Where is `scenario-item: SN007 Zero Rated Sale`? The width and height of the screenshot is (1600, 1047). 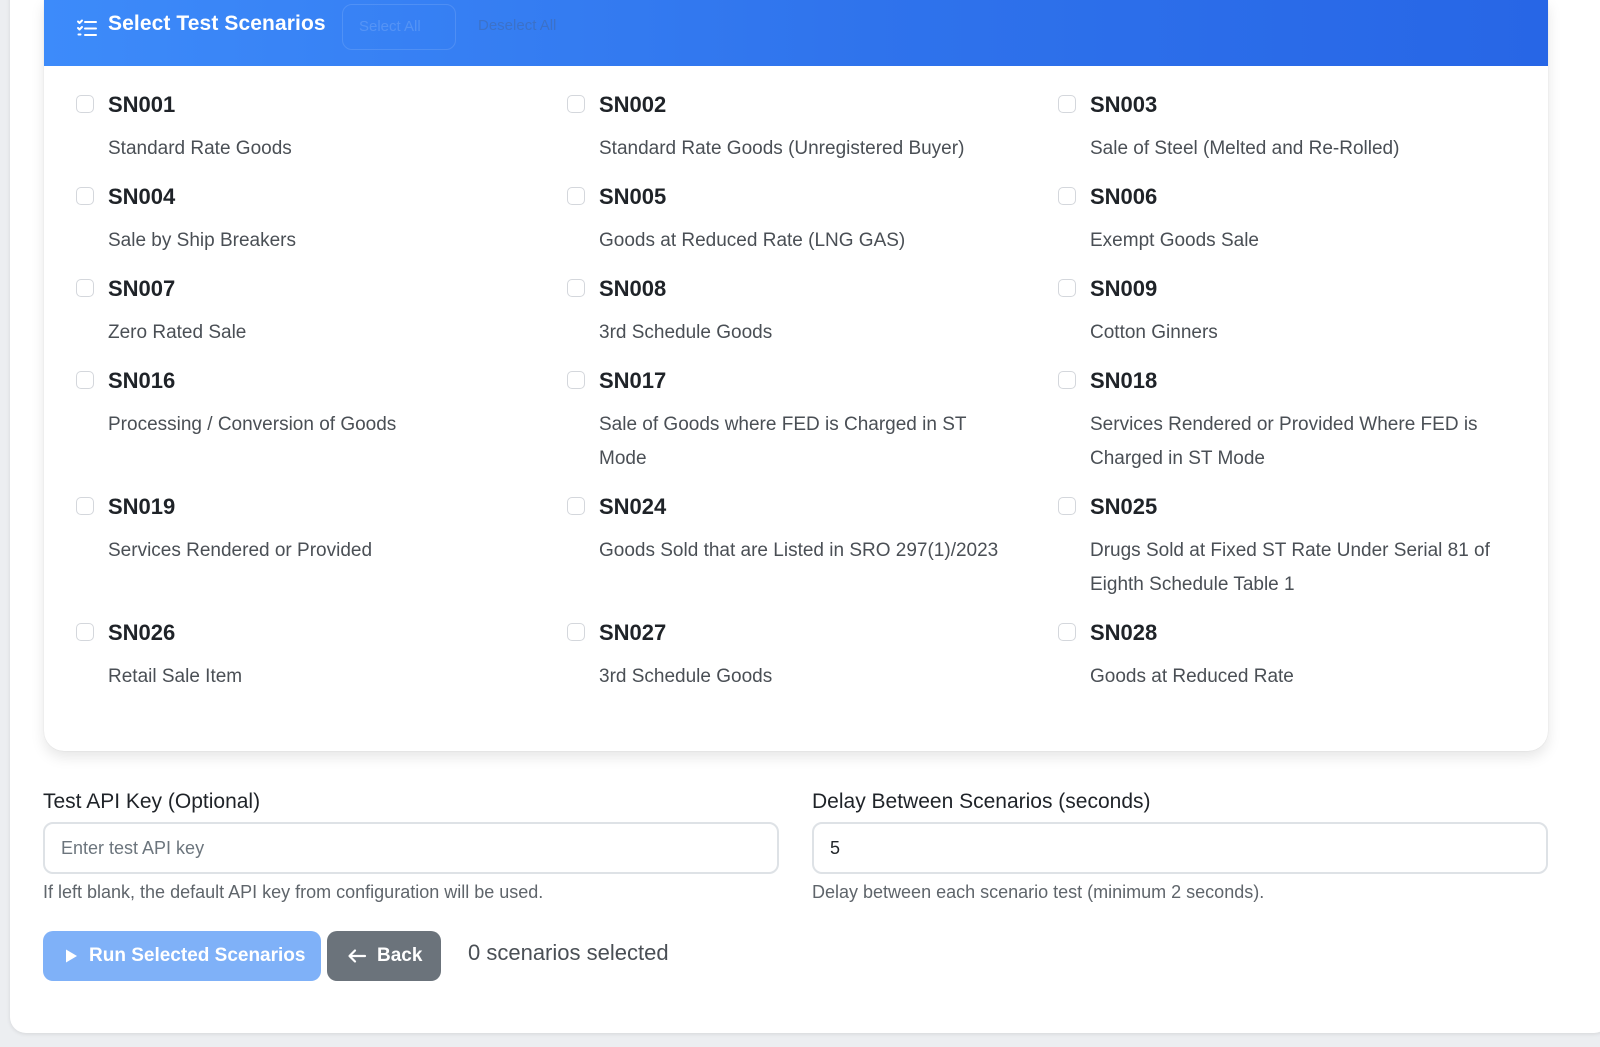 scenario-item: SN007 Zero Rated Sale is located at coordinates (321, 322).